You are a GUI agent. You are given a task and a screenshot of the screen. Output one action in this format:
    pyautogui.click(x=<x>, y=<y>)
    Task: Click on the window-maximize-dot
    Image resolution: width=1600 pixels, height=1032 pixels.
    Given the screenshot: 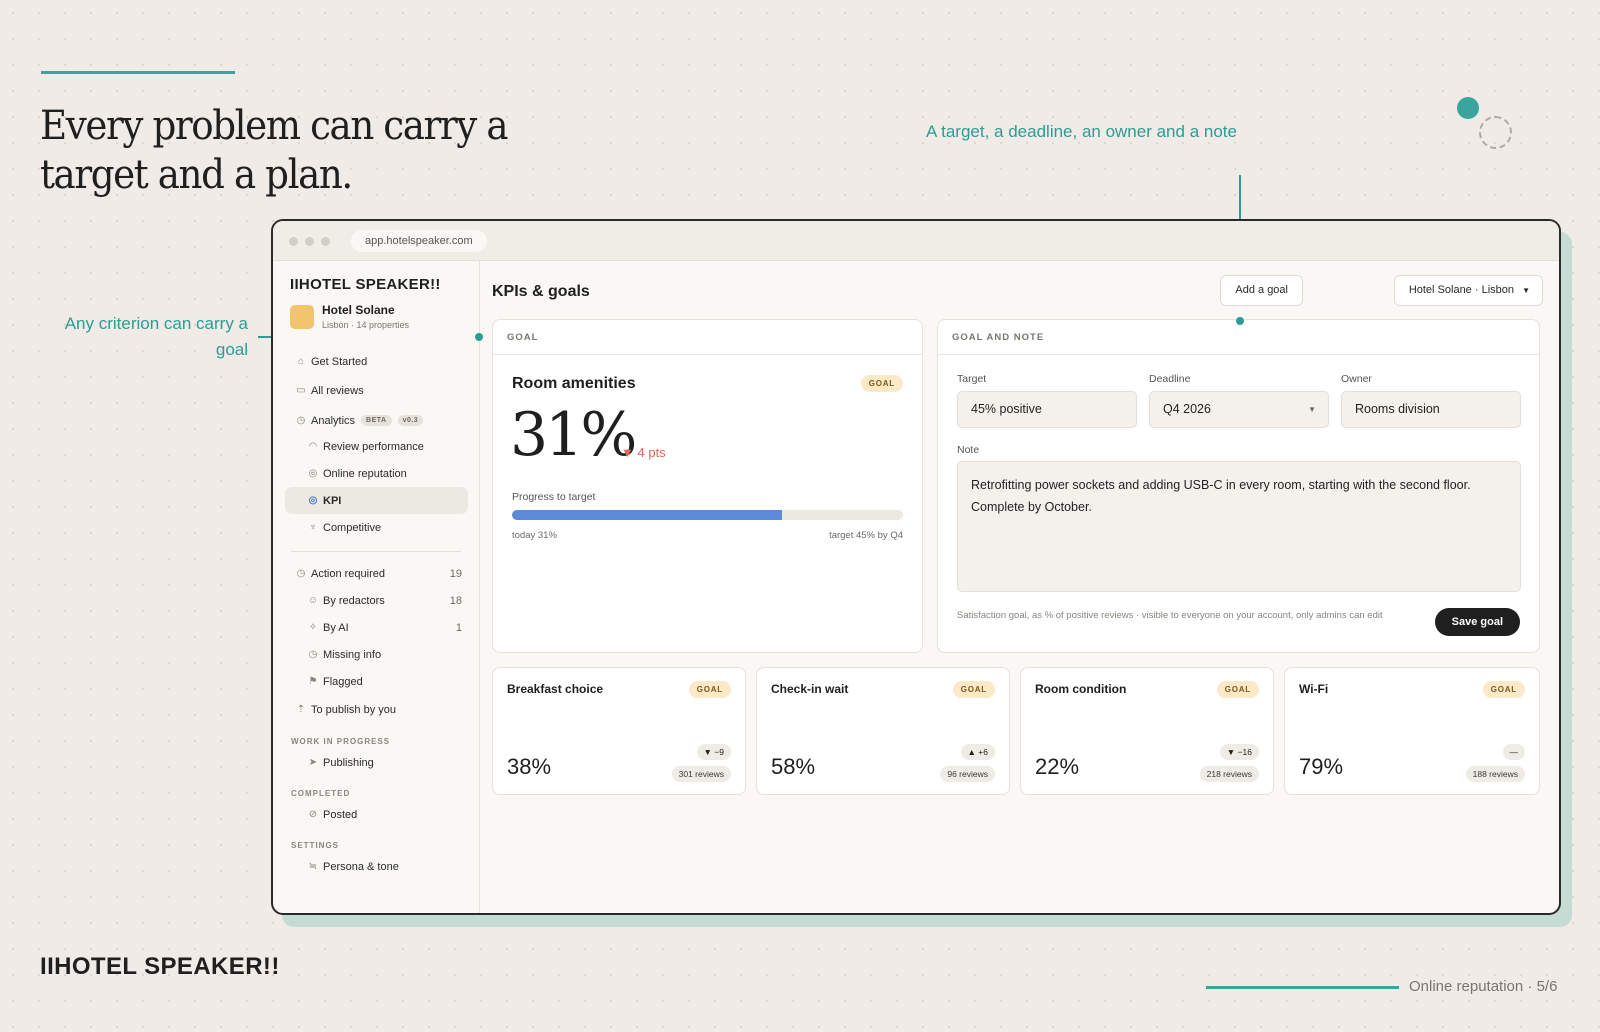 What is the action you would take?
    pyautogui.click(x=325, y=241)
    